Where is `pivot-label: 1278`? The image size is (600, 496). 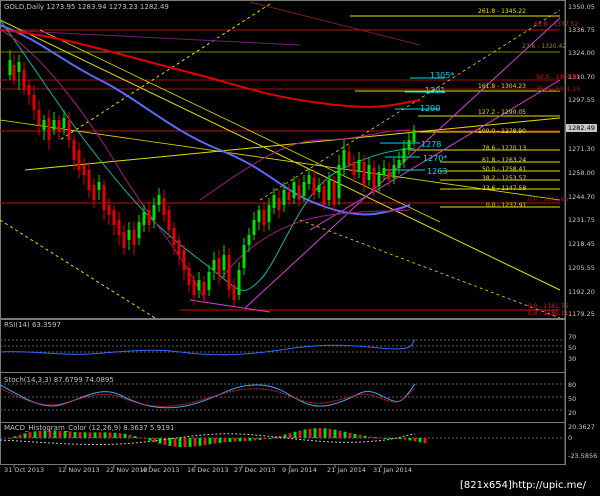 pivot-label: 1278 is located at coordinates (431, 144).